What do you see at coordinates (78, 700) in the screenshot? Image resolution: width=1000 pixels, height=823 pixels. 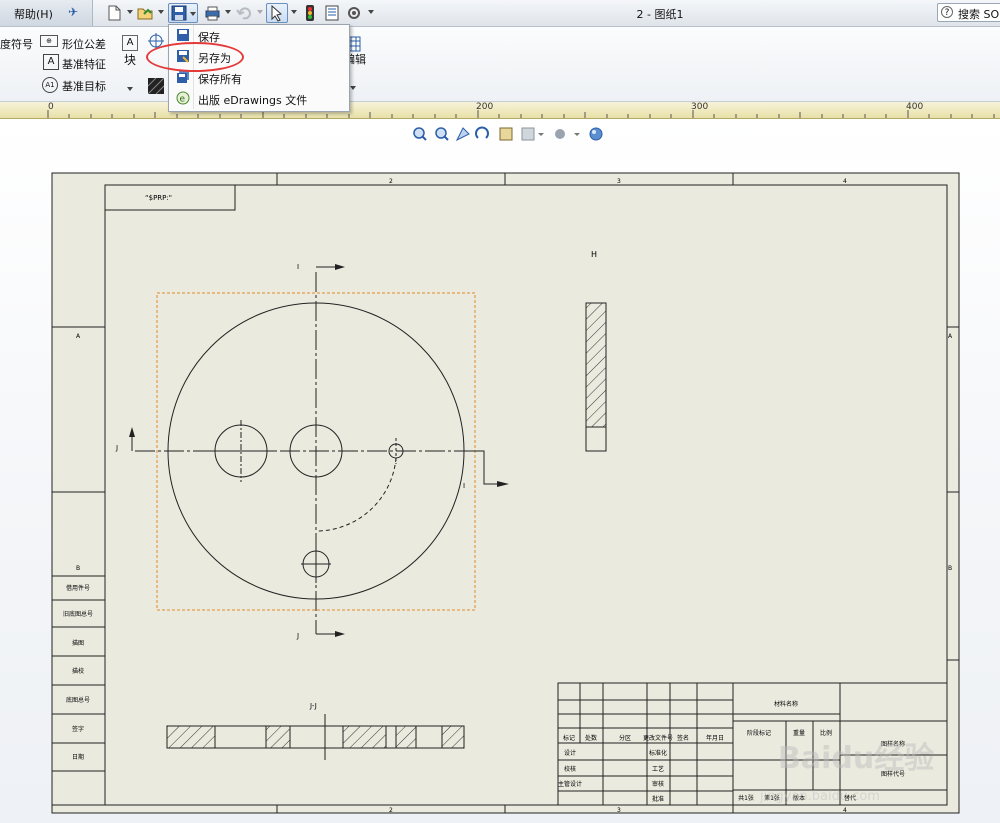 I see `stamp-label: 底图总号` at bounding box center [78, 700].